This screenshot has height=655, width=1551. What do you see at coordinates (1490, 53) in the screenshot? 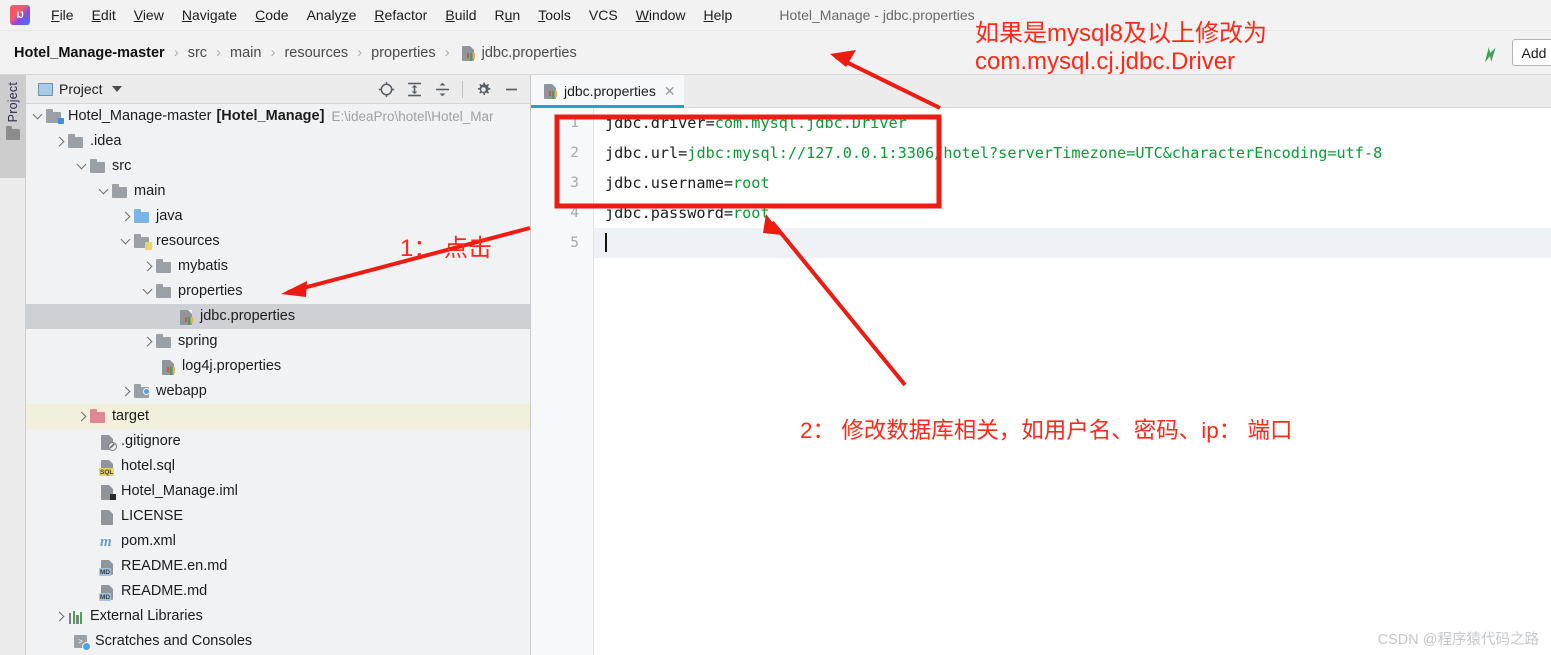
I see `run-arrow-icon` at bounding box center [1490, 53].